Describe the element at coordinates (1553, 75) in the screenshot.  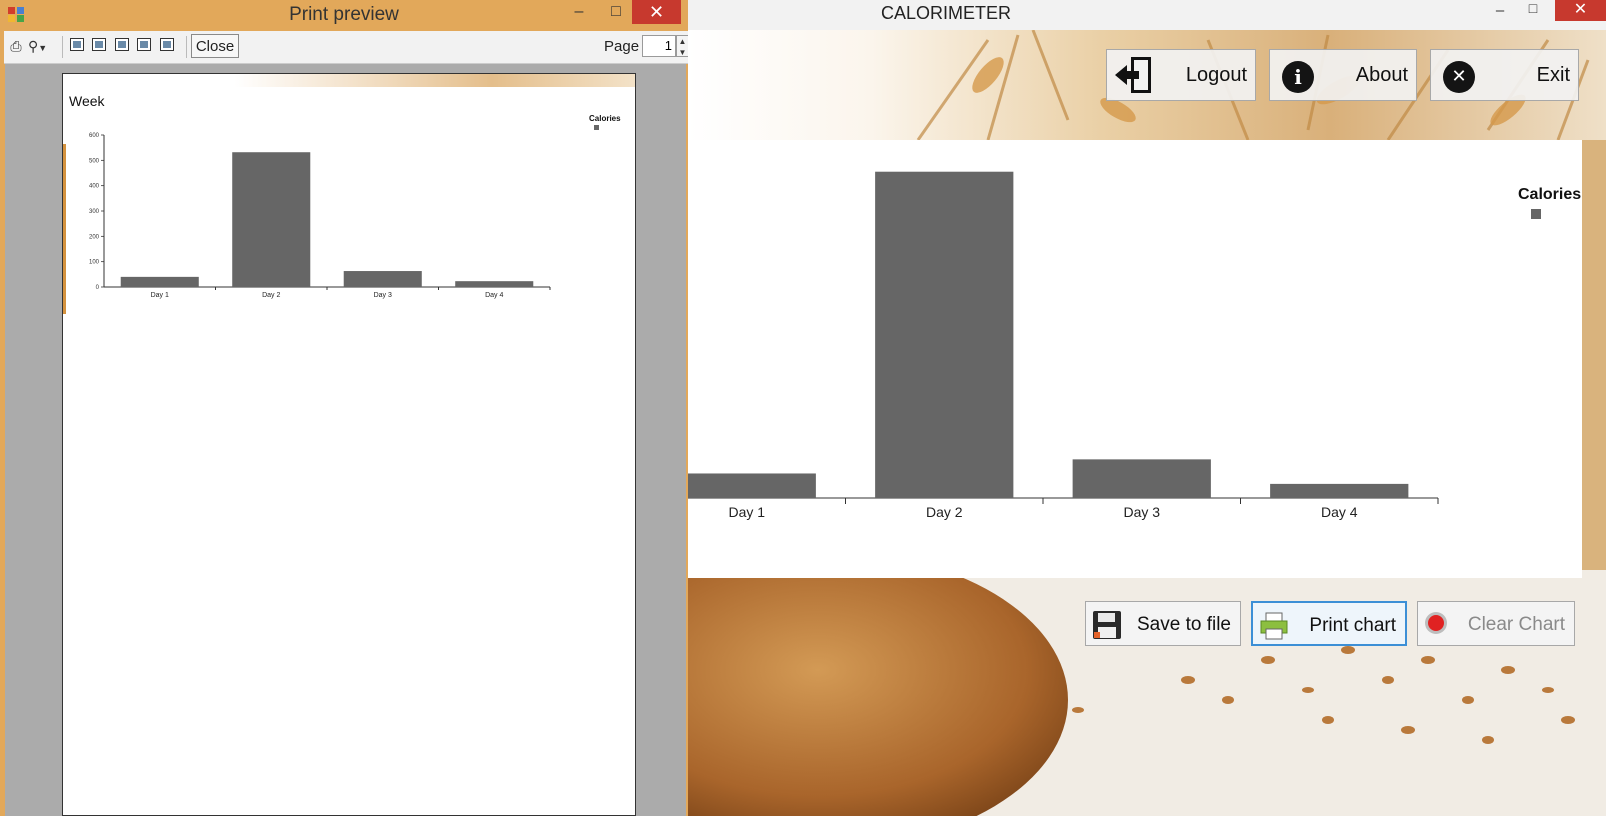
I see `exit-label: Exit` at that location.